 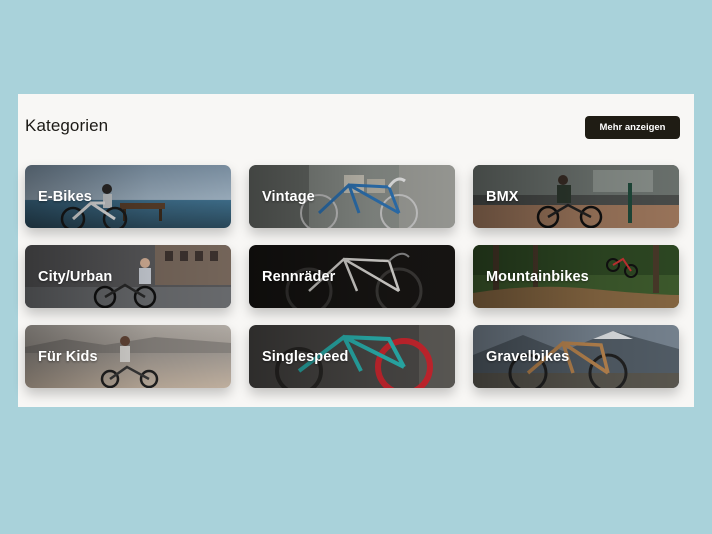 I want to click on show-more-button: Mehr anzeigen, so click(x=632, y=127).